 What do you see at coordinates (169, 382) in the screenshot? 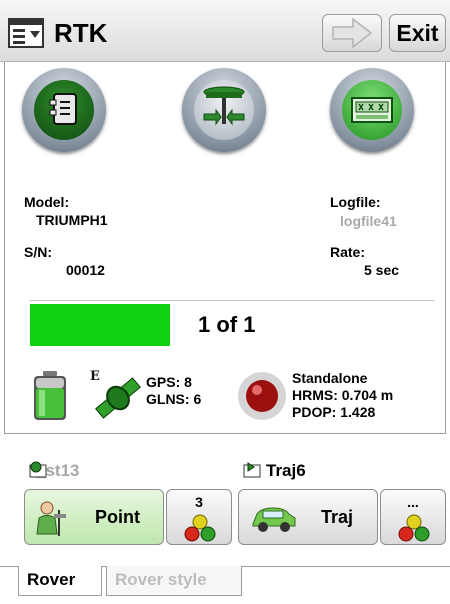
I see `gps-count: GPS: 8` at bounding box center [169, 382].